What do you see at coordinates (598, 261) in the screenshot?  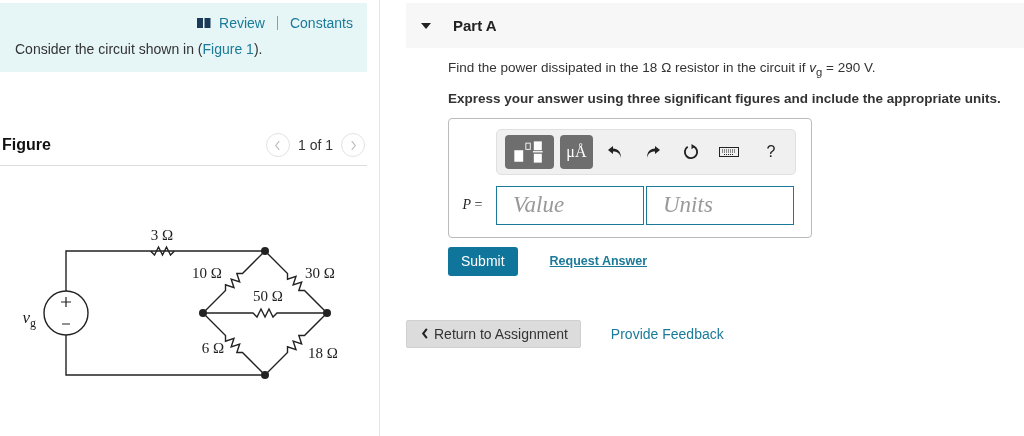 I see `request-answer-link: Request Answer` at bounding box center [598, 261].